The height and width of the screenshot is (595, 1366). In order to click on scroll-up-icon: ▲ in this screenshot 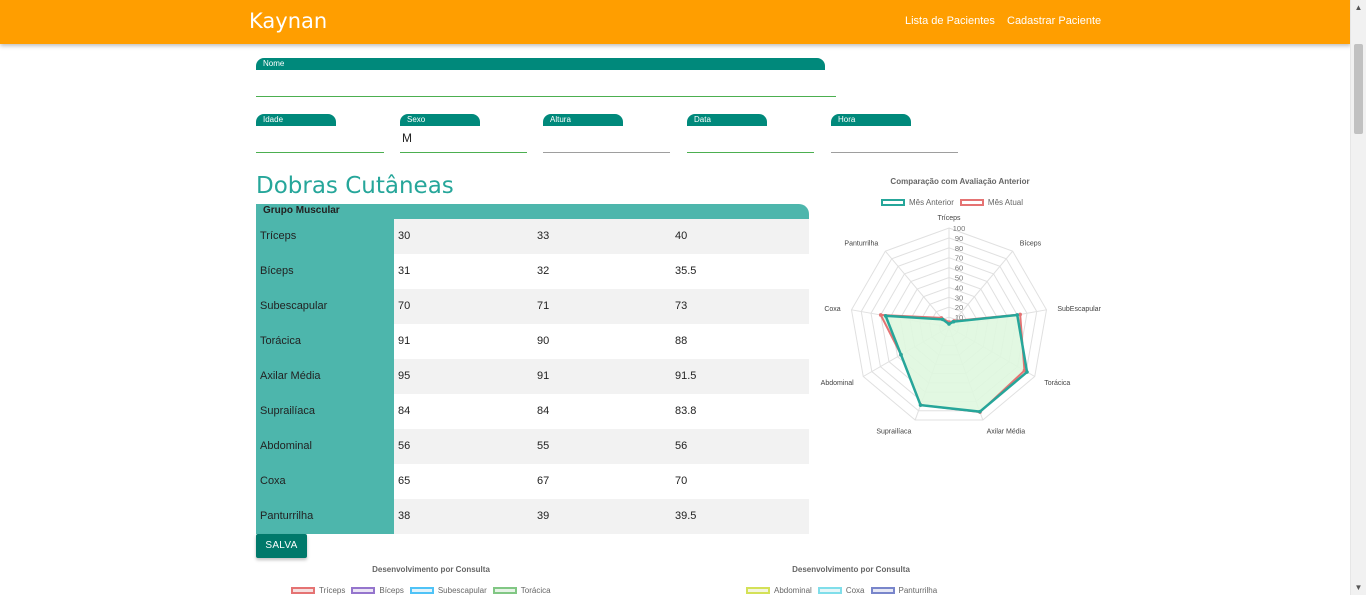, I will do `click(1358, 7)`.